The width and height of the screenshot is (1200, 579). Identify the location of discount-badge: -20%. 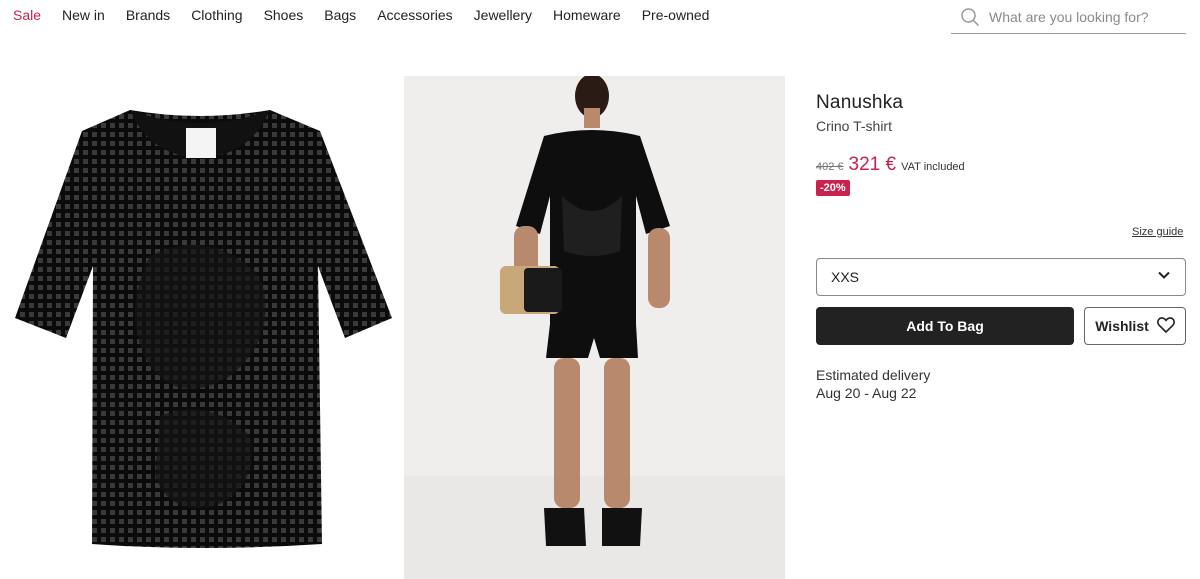
(833, 188).